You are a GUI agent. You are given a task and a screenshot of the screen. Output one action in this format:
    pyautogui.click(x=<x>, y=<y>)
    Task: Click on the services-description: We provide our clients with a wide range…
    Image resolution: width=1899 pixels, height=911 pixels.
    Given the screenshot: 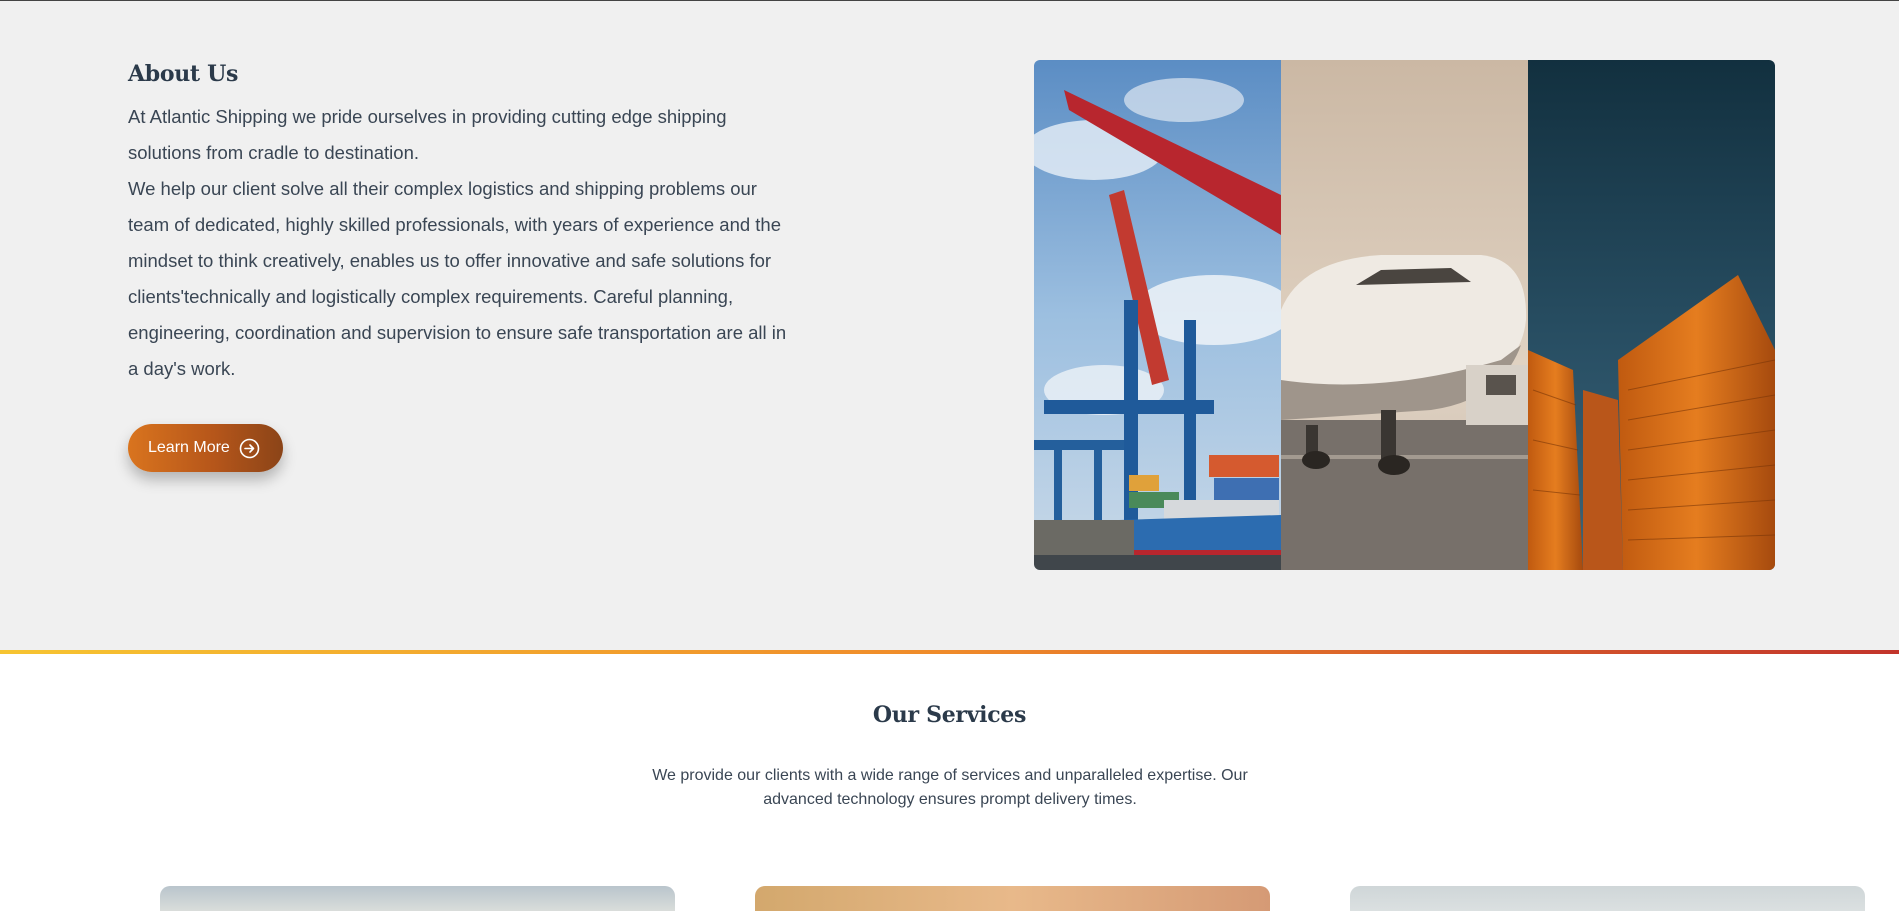 What is the action you would take?
    pyautogui.click(x=950, y=787)
    